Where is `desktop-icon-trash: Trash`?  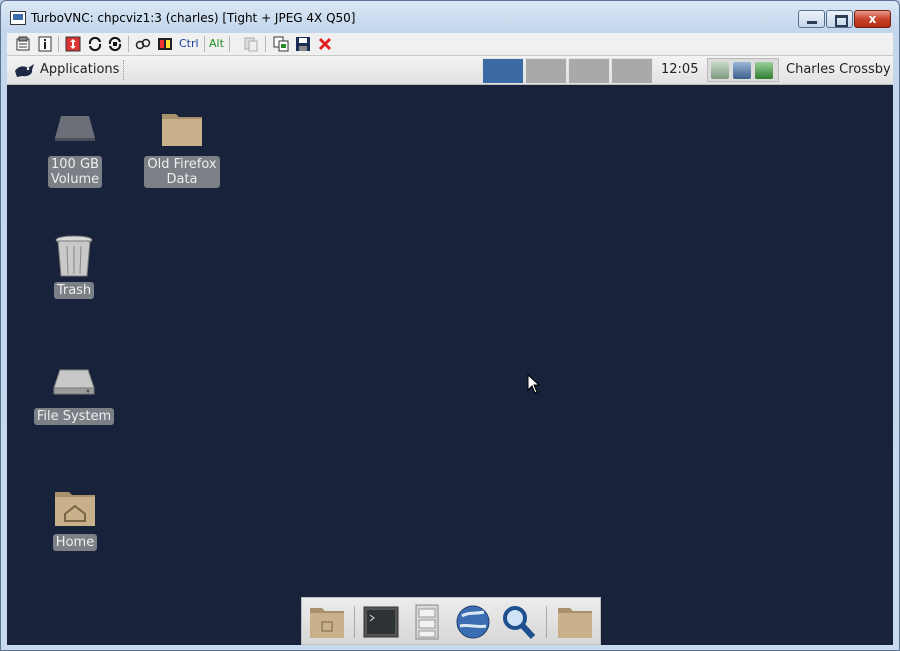
desktop-icon-trash: Trash is located at coordinates (74, 266).